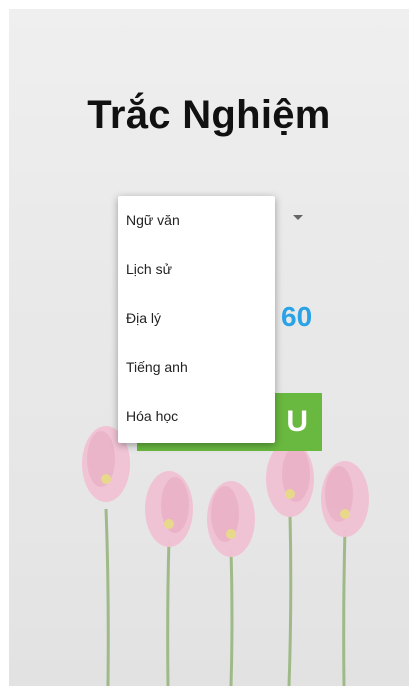 The image size is (418, 686). Describe the element at coordinates (196, 220) in the screenshot. I see `dropdown-option-ngu-van: Ngữ văn` at that location.